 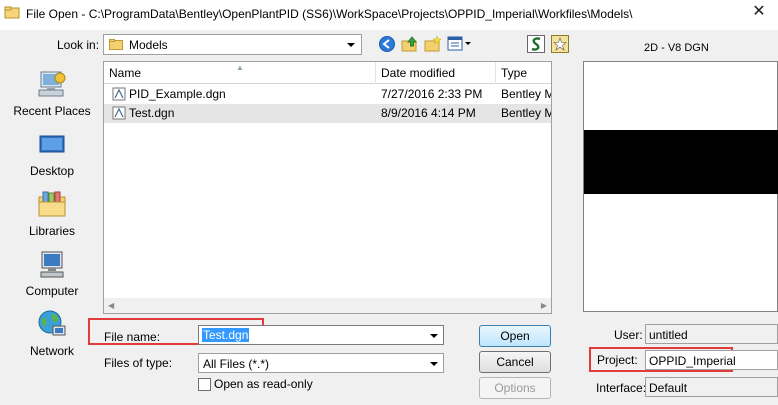 I want to click on file-name-label: File name:, so click(x=132, y=337).